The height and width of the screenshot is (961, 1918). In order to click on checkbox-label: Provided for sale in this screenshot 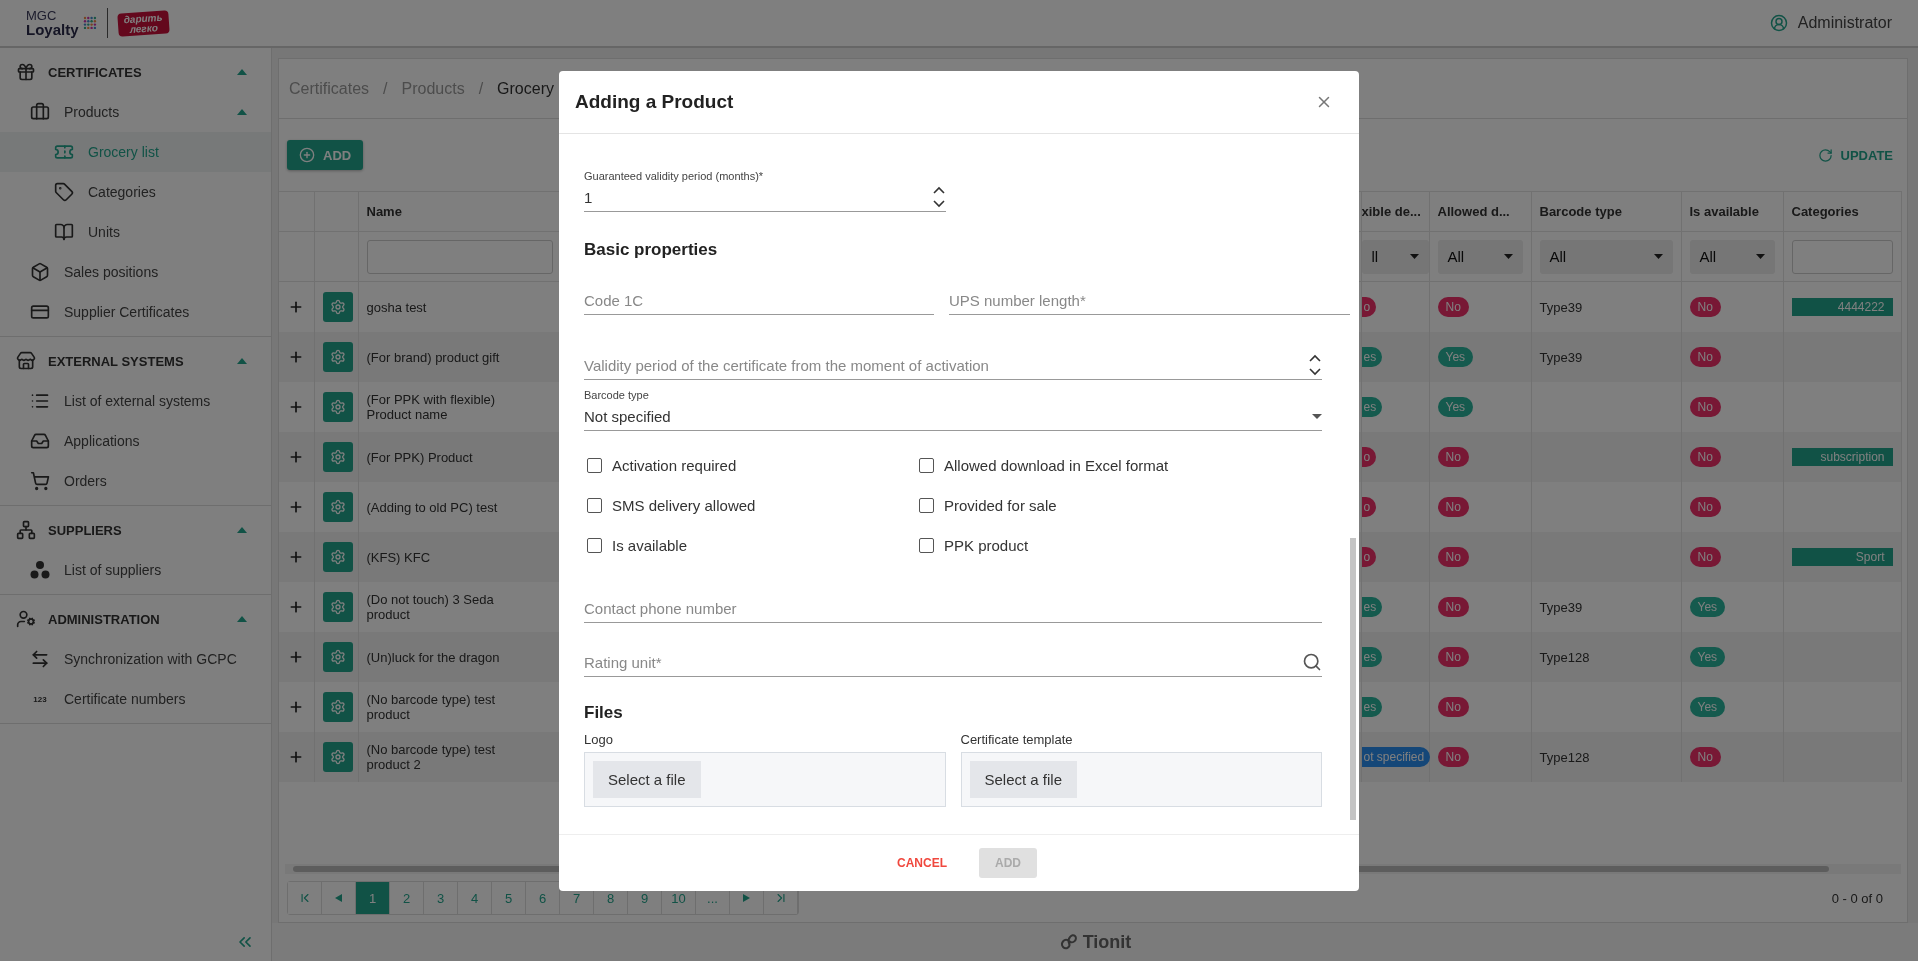, I will do `click(1000, 505)`.